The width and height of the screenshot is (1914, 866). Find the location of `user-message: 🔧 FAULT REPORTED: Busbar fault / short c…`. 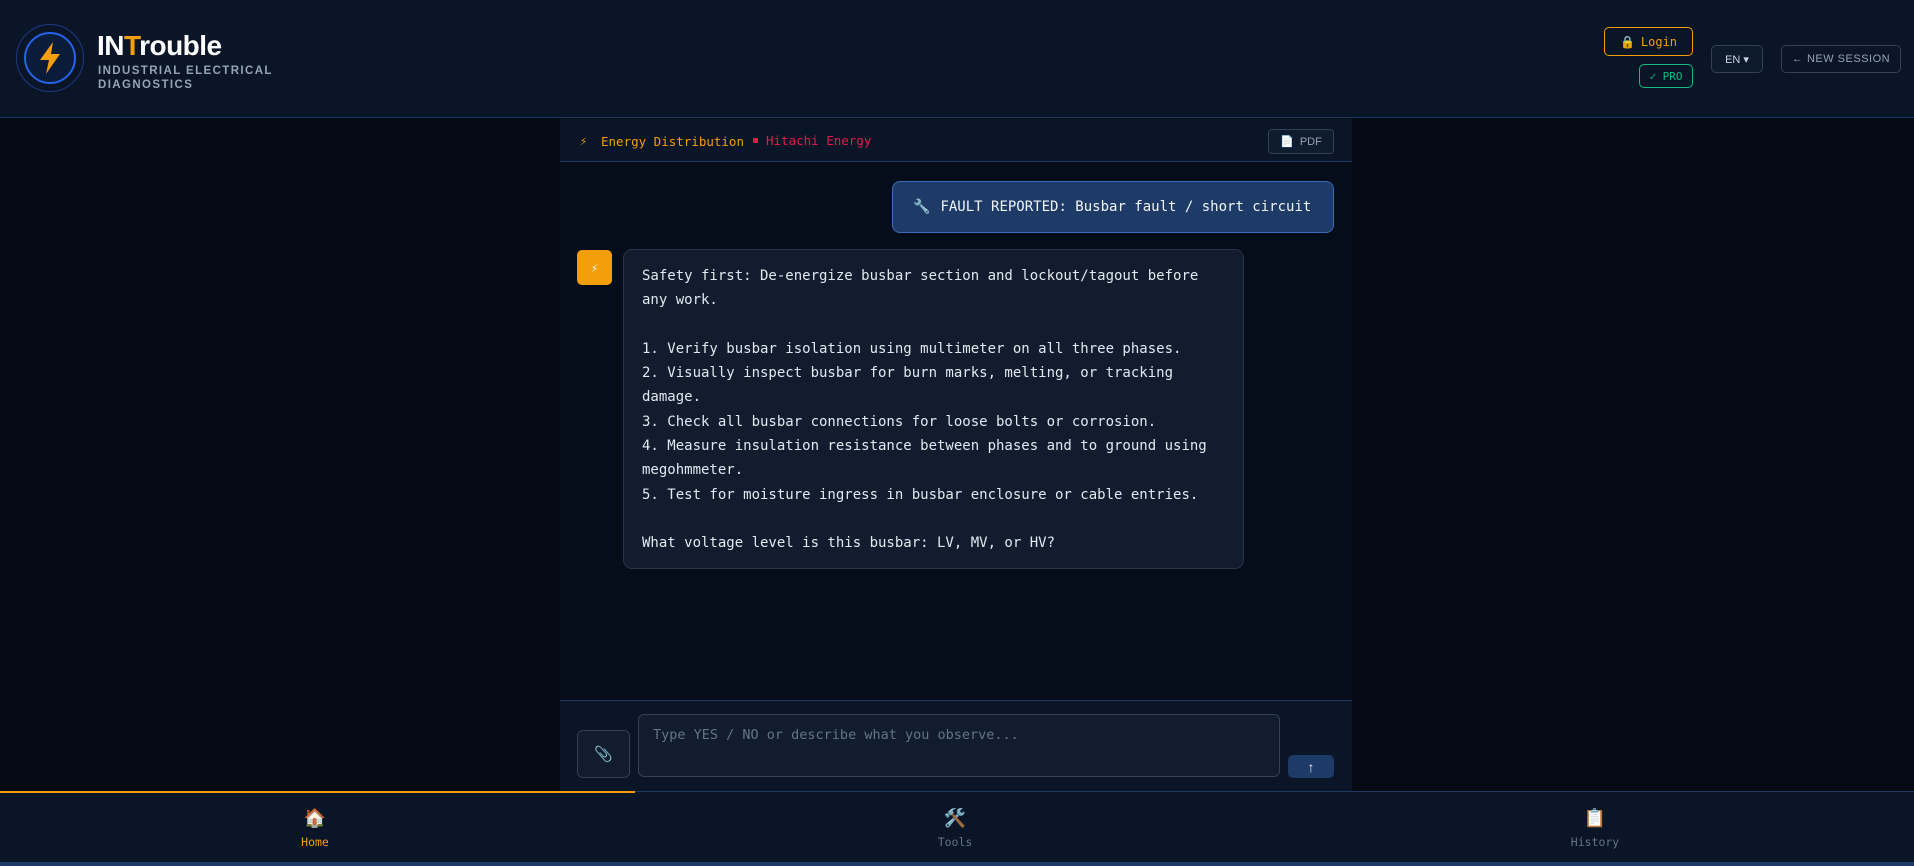

user-message: 🔧 FAULT REPORTED: Busbar fault / short c… is located at coordinates (1113, 207).